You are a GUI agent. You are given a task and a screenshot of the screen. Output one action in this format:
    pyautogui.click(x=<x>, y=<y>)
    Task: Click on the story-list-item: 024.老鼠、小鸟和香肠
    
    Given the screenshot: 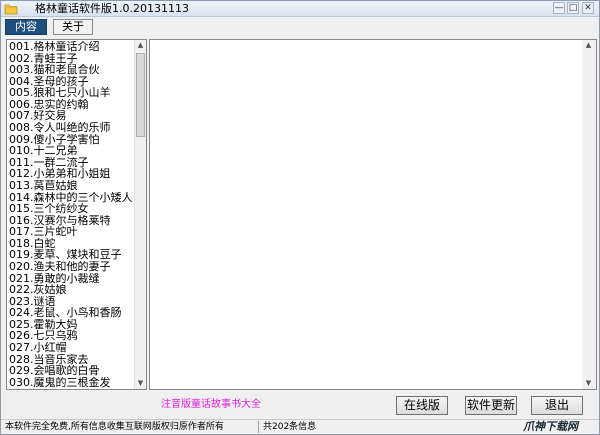 What is the action you would take?
    pyautogui.click(x=71, y=313)
    